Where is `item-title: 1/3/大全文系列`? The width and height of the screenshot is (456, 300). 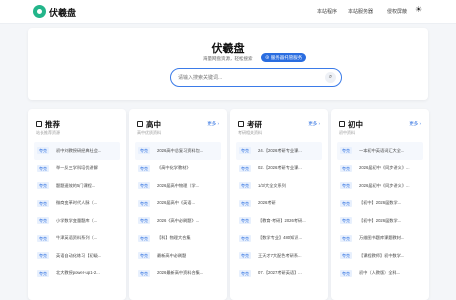
item-title: 1/3/大全文系列 is located at coordinates (272, 185).